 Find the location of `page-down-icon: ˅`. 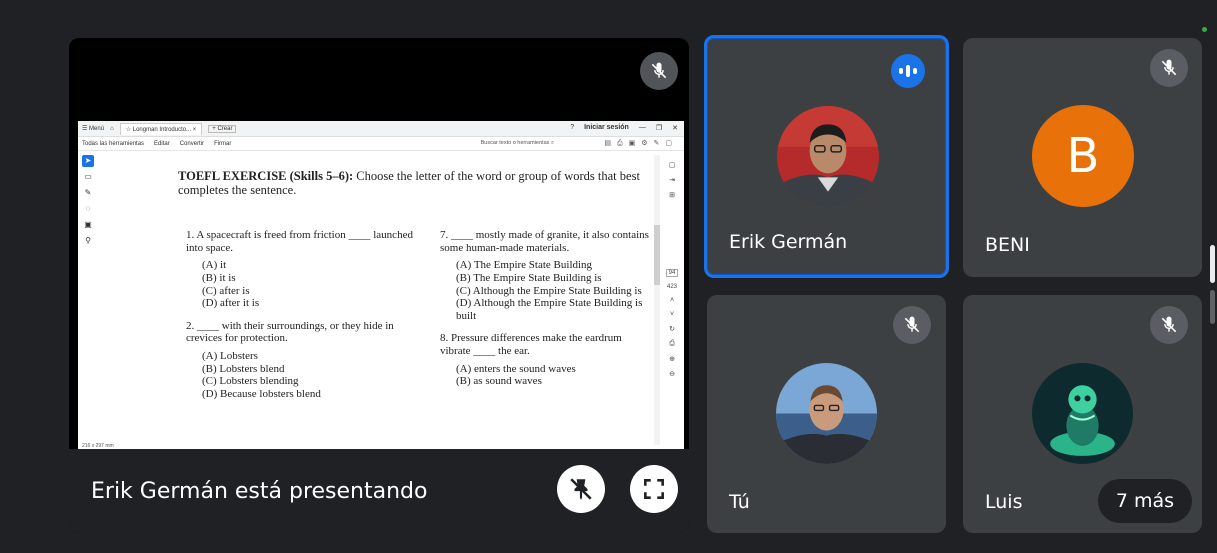

page-down-icon: ˅ is located at coordinates (672, 314).